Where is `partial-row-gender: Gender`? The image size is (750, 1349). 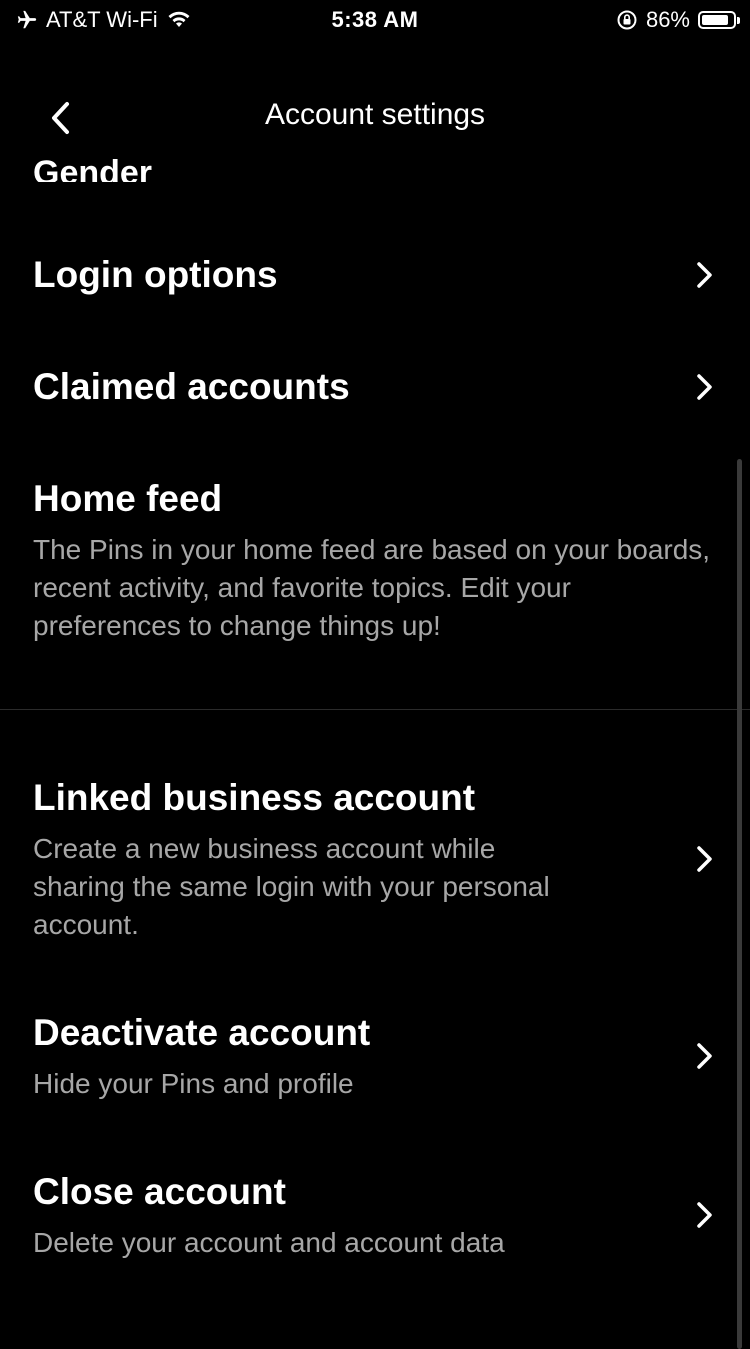
partial-row-gender: Gender is located at coordinates (233, 151).